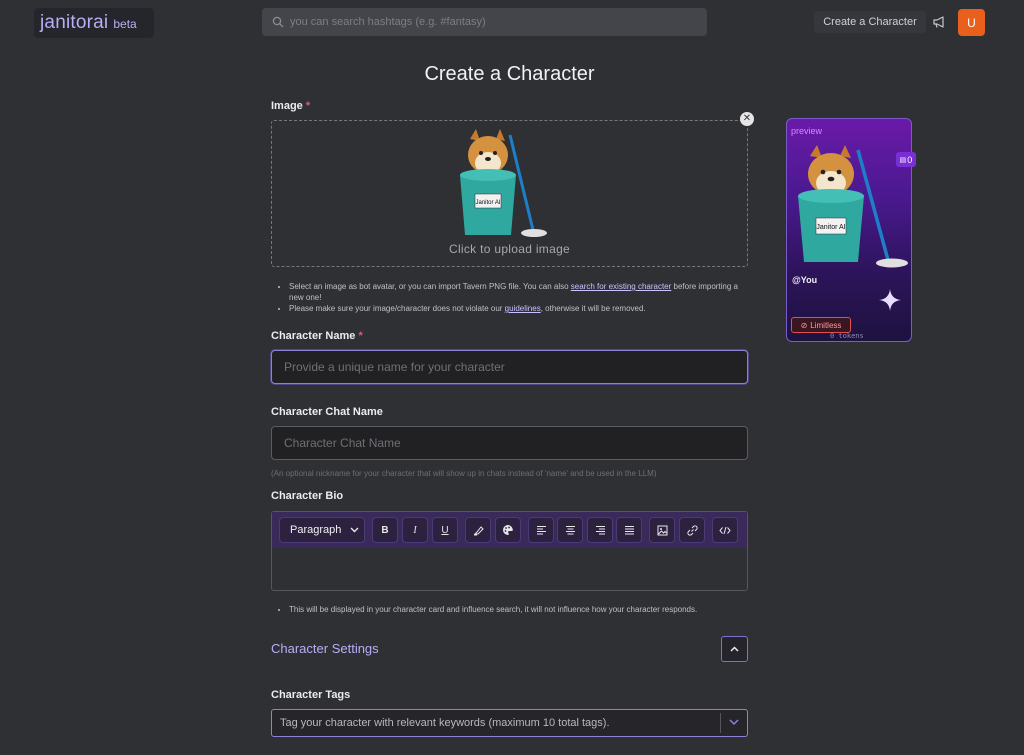 This screenshot has height=755, width=1024. I want to click on image-label-text: Image, so click(287, 106).